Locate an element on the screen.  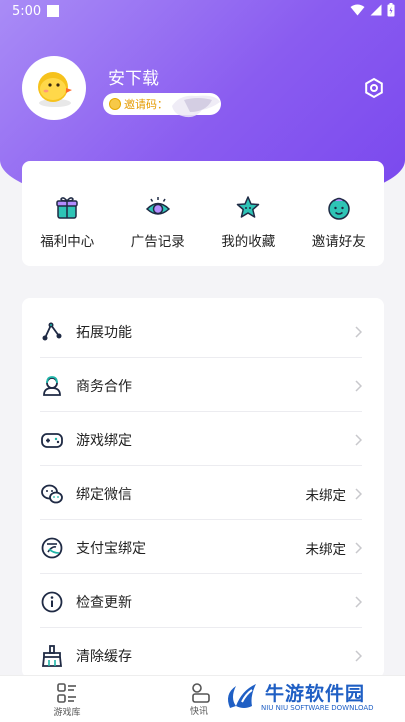
status-icons is located at coordinates (372, 10).